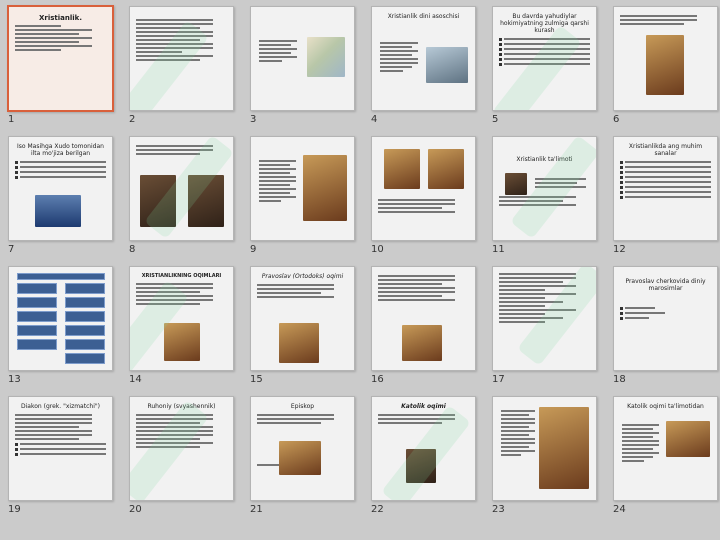  I want to click on slide-thumbnail-12: Xristianlikda ang muhim sanalar 12, so click(666, 197).